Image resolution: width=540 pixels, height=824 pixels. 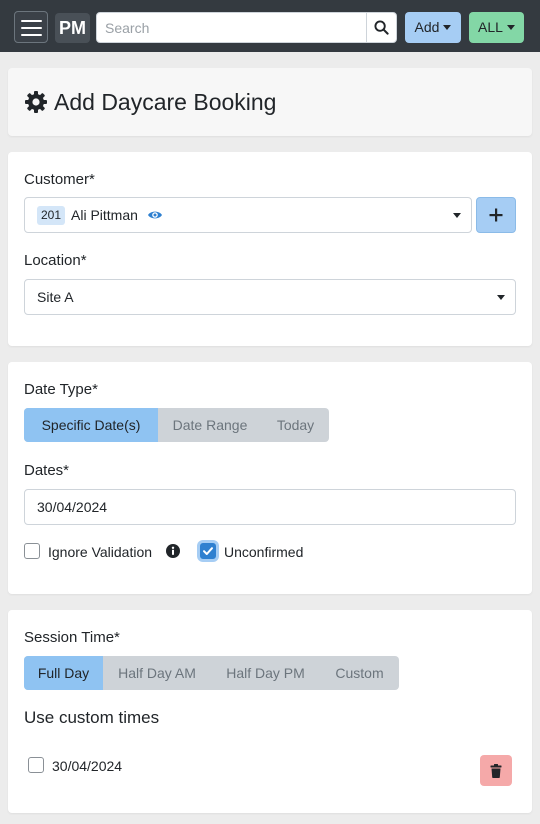 I want to click on info-icon, so click(x=173, y=551).